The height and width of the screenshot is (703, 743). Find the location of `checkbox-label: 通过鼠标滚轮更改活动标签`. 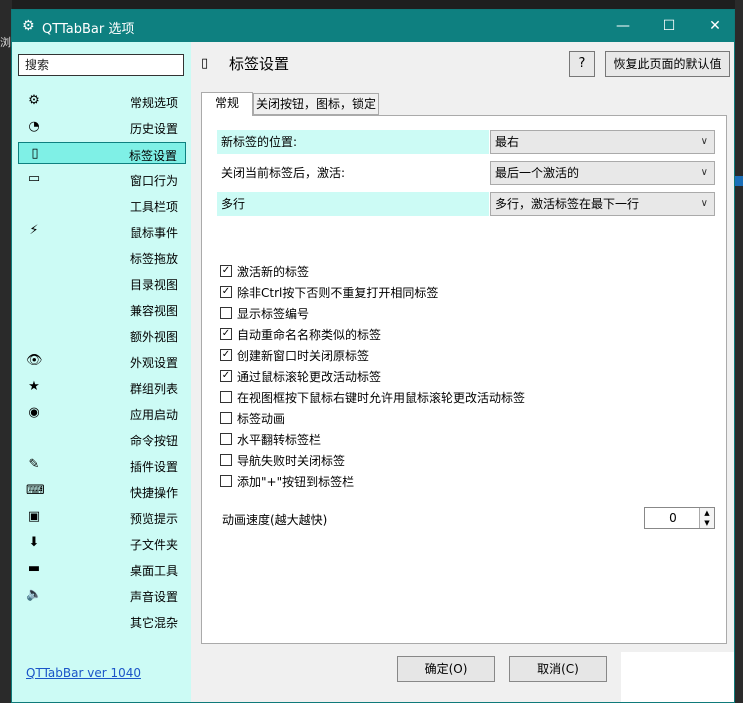

checkbox-label: 通过鼠标滚轮更改活动标签 is located at coordinates (309, 377).